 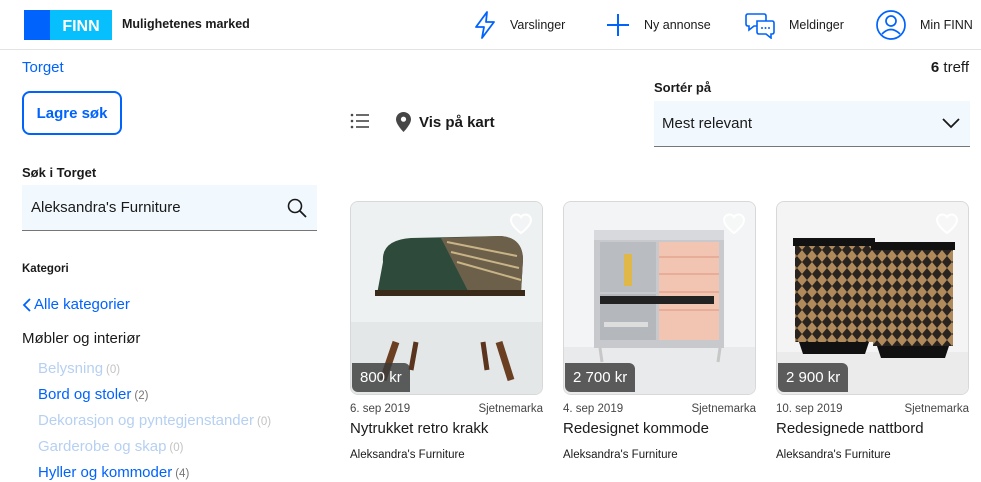 What do you see at coordinates (82, 304) in the screenshot?
I see `all-categories-label: Alle kategorier` at bounding box center [82, 304].